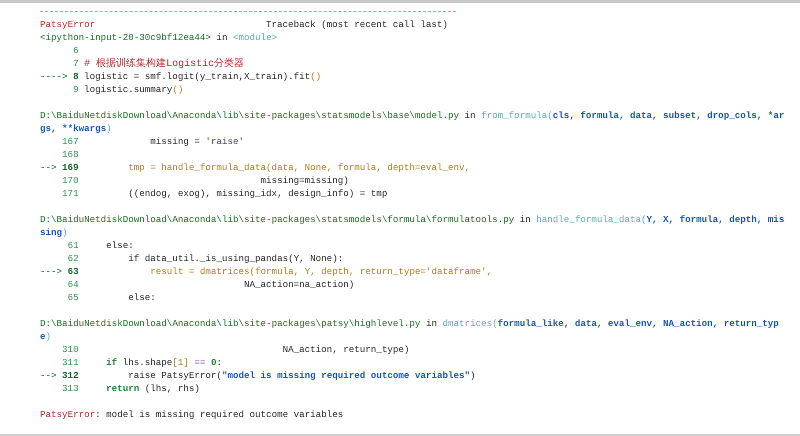  What do you see at coordinates (76, 76) in the screenshot?
I see `line-number: 8` at bounding box center [76, 76].